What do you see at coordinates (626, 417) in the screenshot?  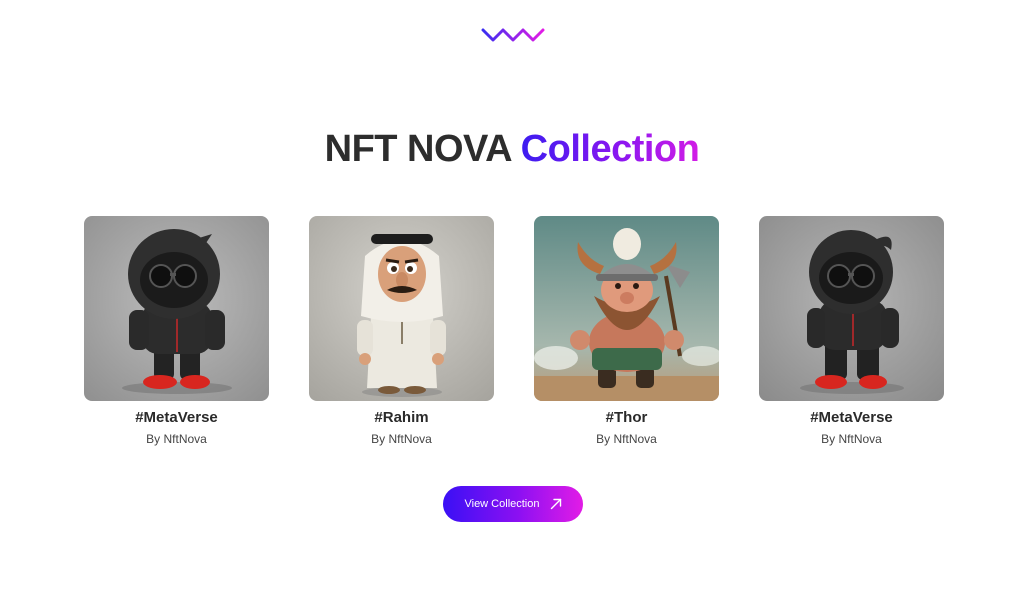 I see `card-title: #Thor` at bounding box center [626, 417].